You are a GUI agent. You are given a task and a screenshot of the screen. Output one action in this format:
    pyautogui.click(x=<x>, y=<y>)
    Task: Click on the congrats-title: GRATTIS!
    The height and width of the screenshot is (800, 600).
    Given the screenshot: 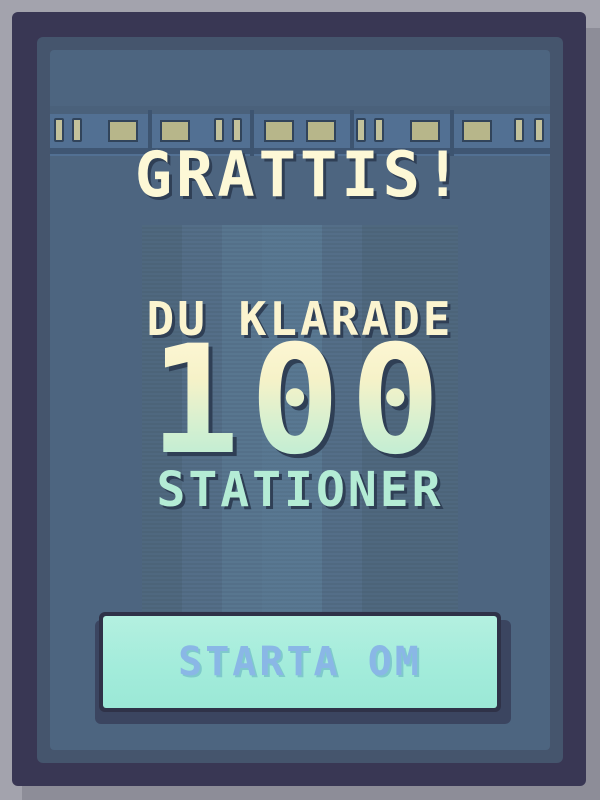 What is the action you would take?
    pyautogui.click(x=300, y=174)
    